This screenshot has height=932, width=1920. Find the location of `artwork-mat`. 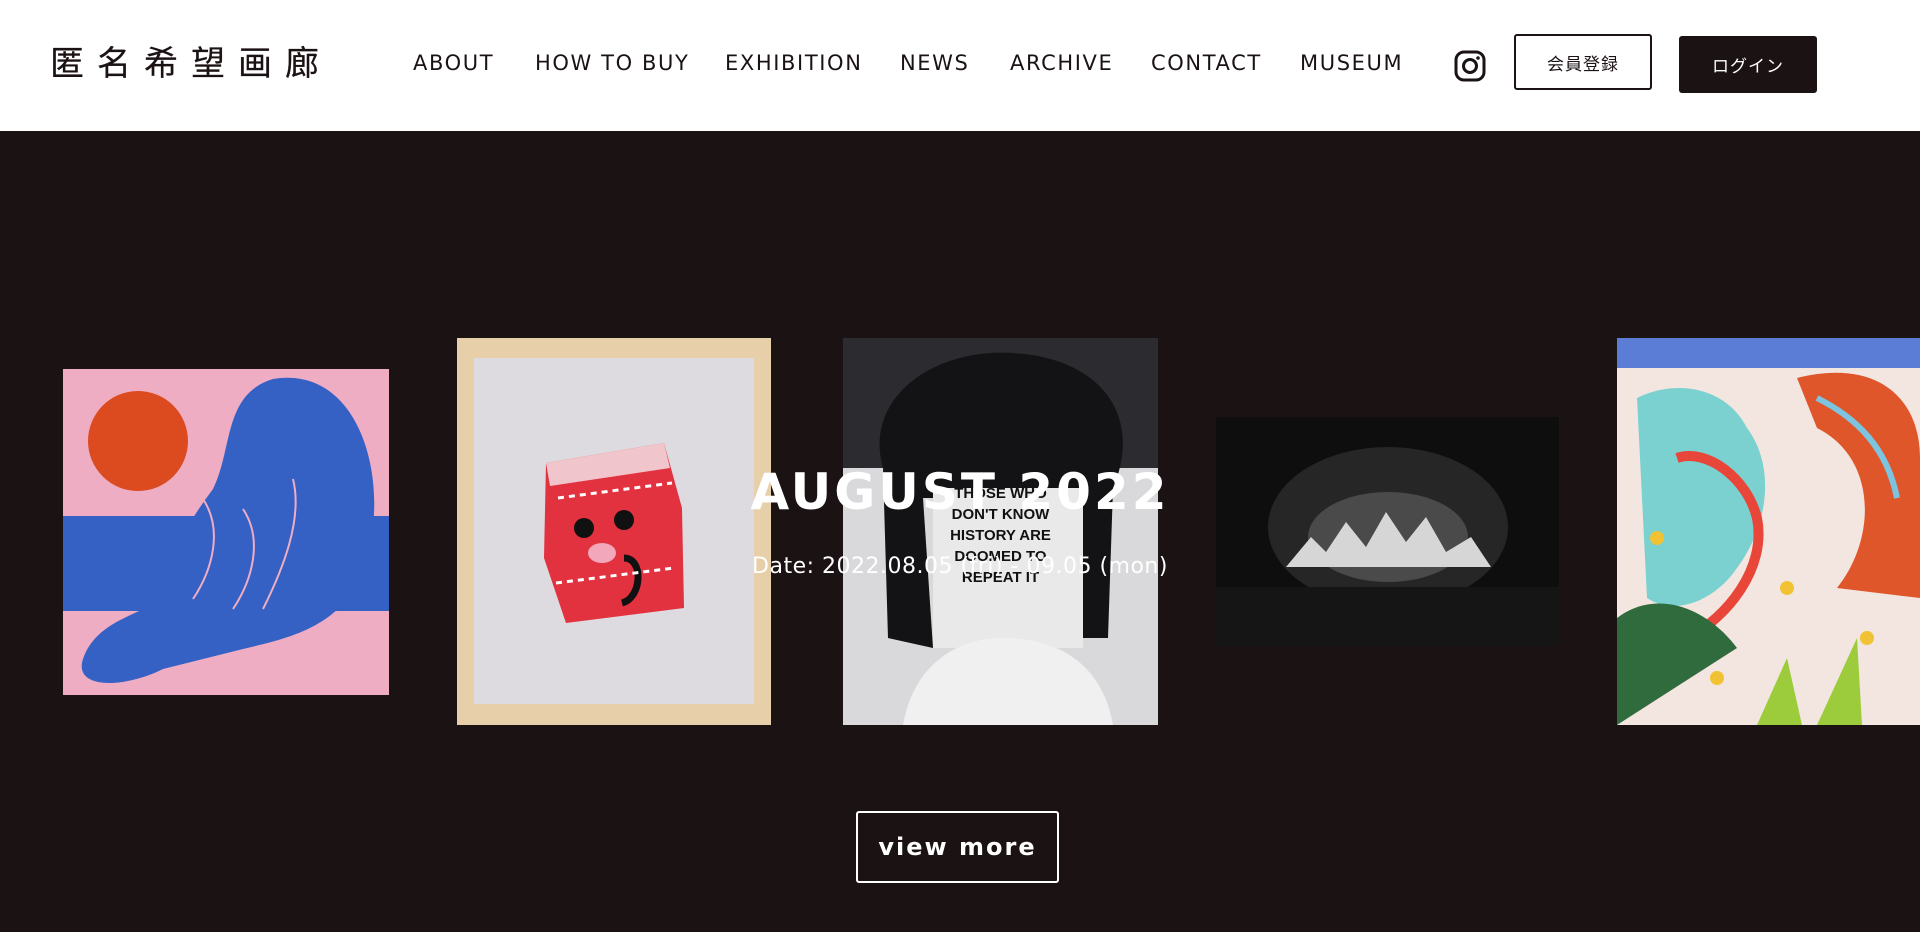

artwork-mat is located at coordinates (614, 531).